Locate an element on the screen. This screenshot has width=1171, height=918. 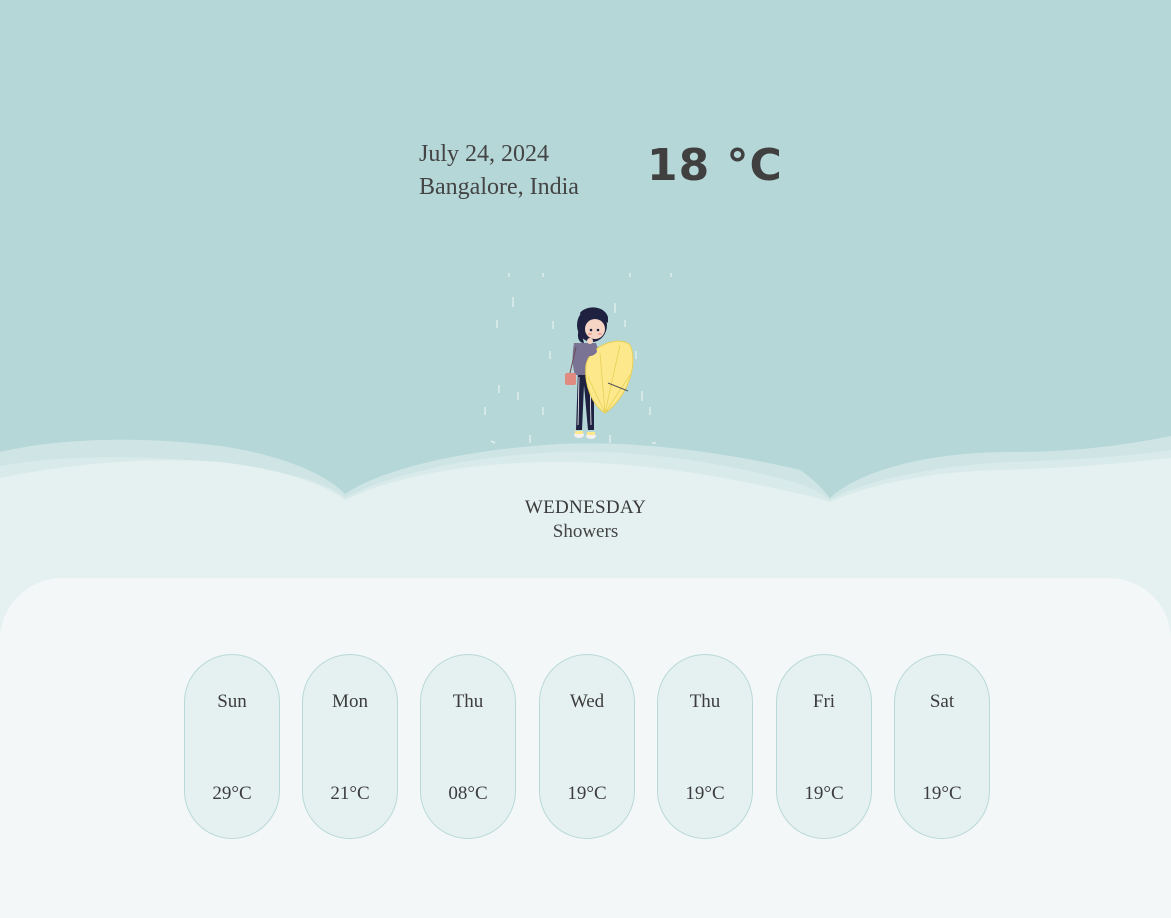
forecast-day-card: Thu 19°C is located at coordinates (705, 746).